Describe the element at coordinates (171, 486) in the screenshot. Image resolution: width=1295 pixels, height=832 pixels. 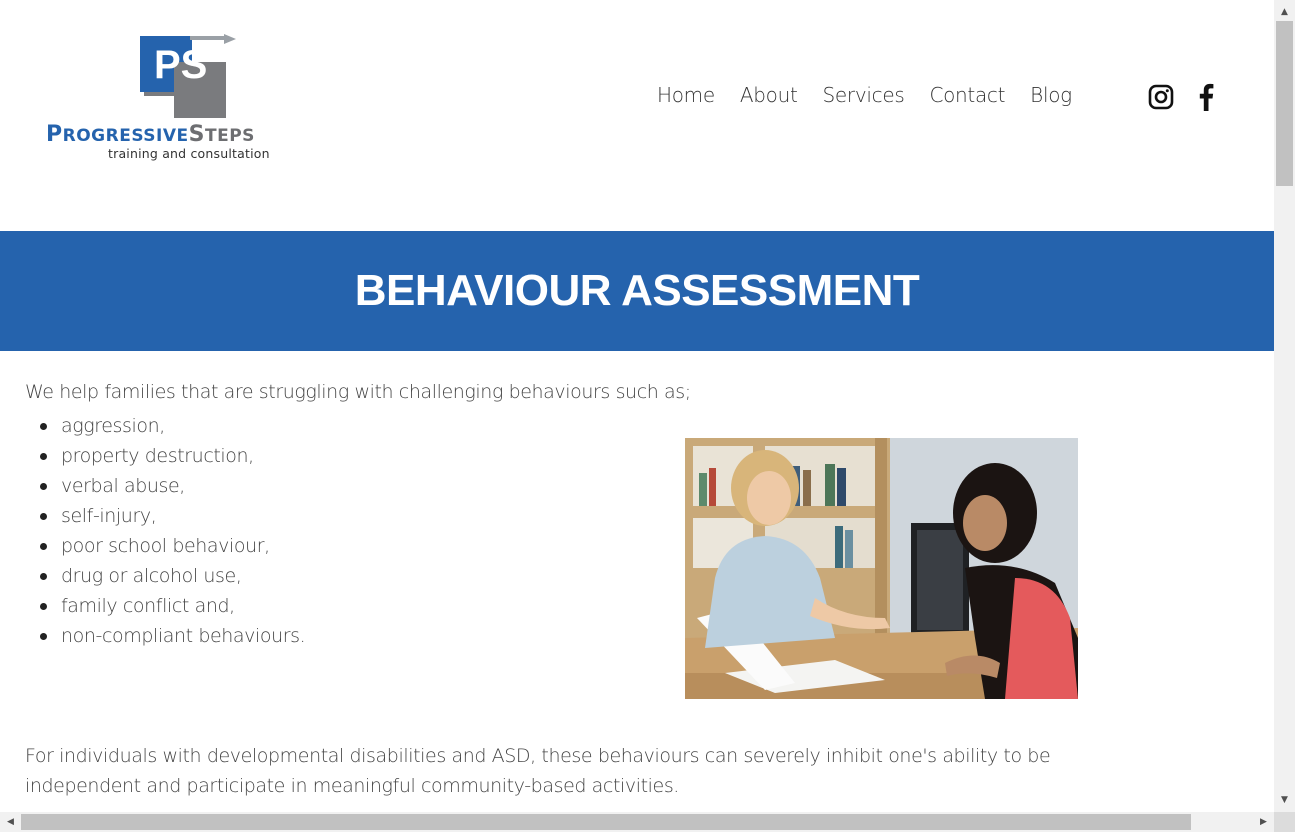
I see `list-item: verbal abuse,` at that location.